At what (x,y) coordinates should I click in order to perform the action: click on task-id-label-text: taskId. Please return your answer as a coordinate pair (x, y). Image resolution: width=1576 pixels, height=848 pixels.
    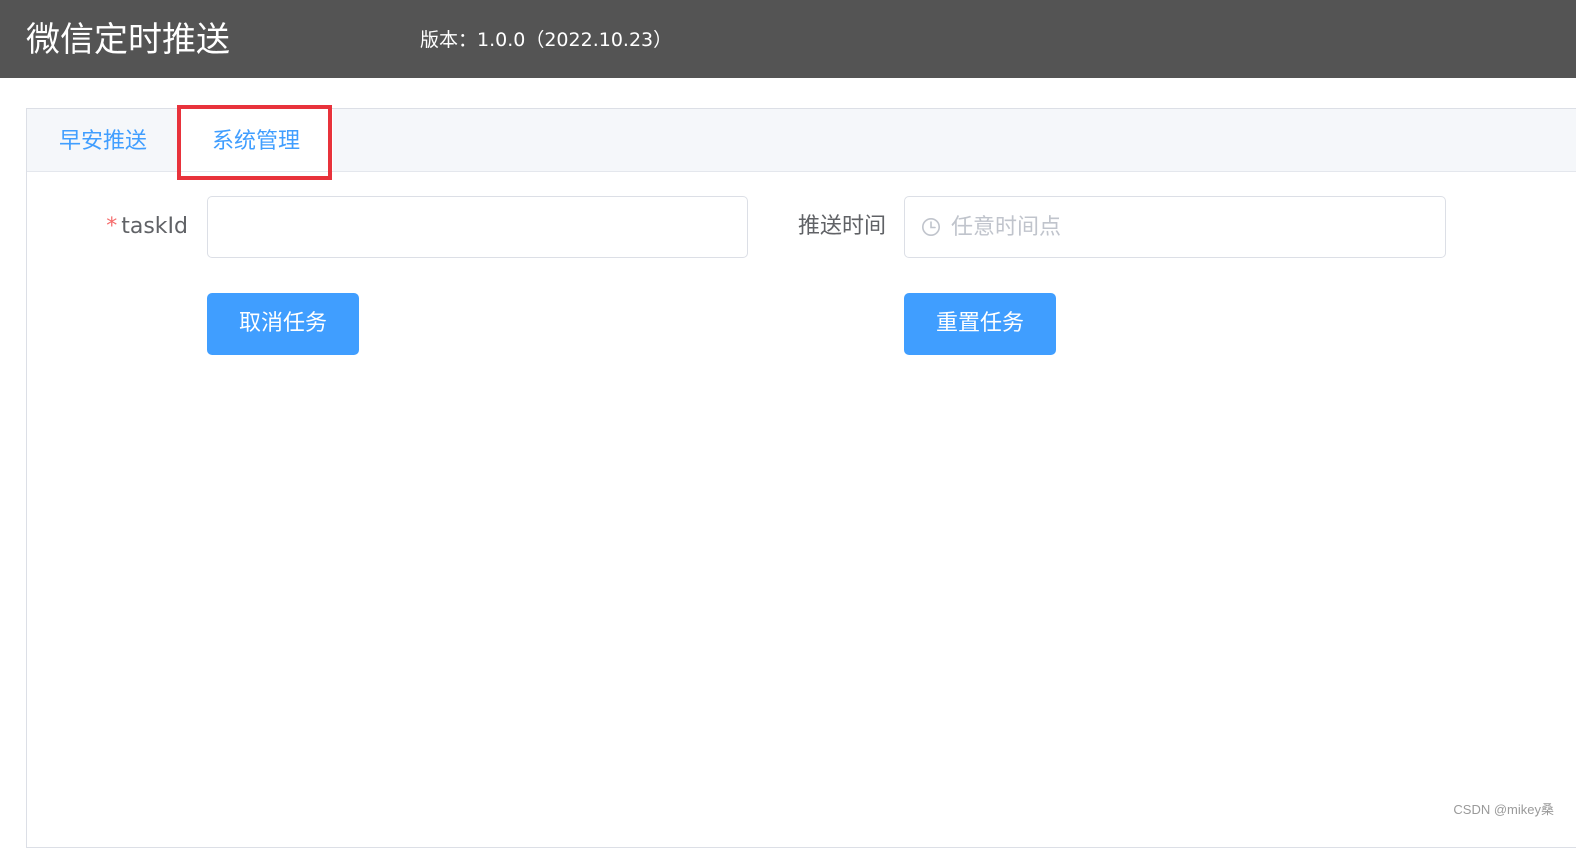
    Looking at the image, I should click on (154, 226).